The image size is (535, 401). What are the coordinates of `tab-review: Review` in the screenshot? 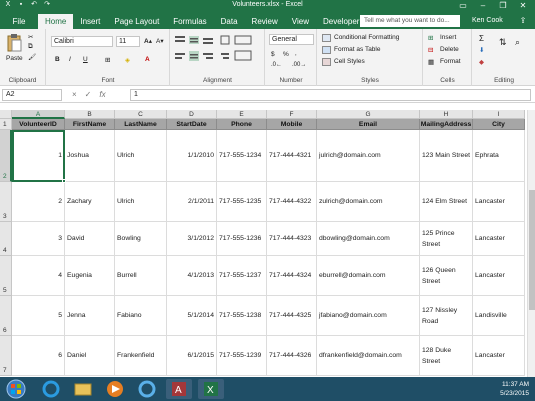 It's located at (265, 21).